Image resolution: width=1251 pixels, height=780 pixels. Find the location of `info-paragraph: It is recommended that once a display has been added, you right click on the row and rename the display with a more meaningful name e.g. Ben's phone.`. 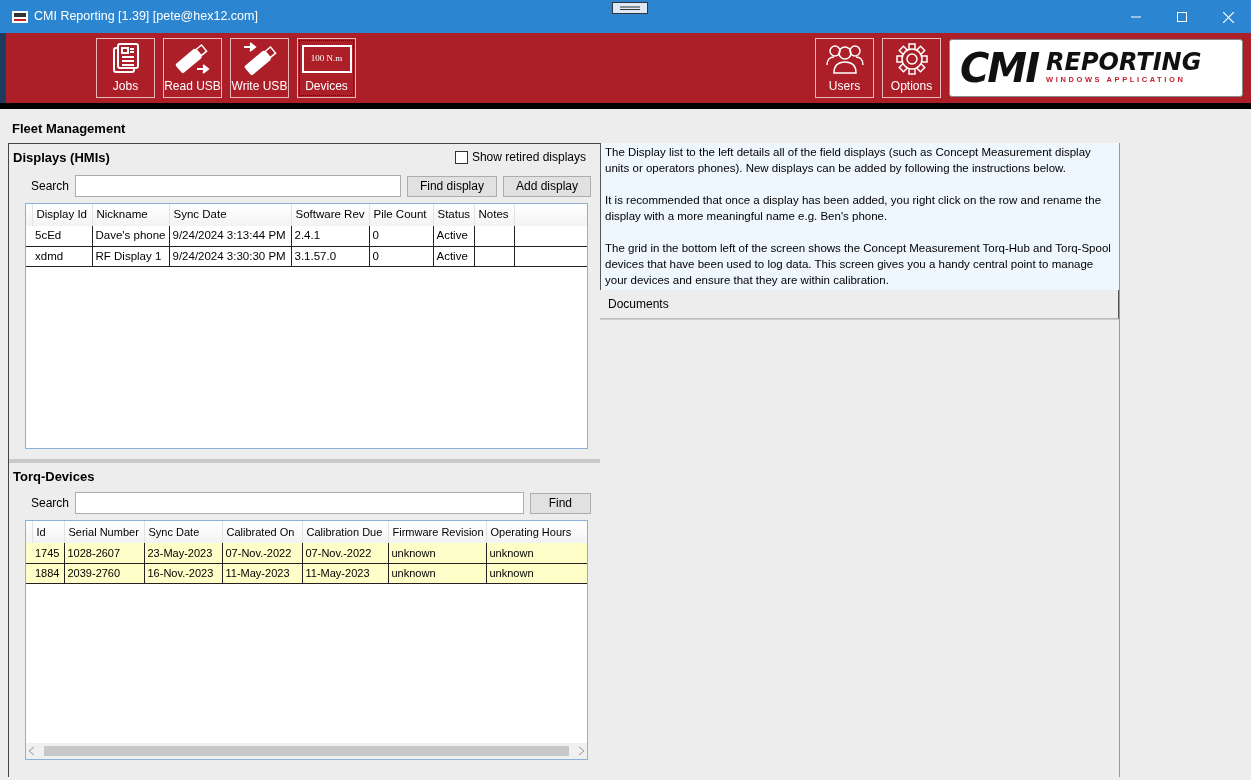

info-paragraph: It is recommended that once a display has been added, you right click on the row and rename the display with a more meaningful name e.g. Ben's phone. is located at coordinates (854, 208).